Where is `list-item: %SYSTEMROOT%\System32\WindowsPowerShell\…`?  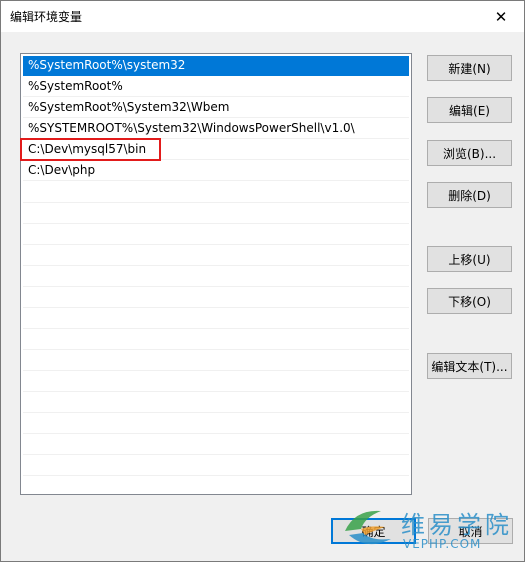
list-item: %SYSTEMROOT%\System32\WindowsPowerShell\… is located at coordinates (216, 129).